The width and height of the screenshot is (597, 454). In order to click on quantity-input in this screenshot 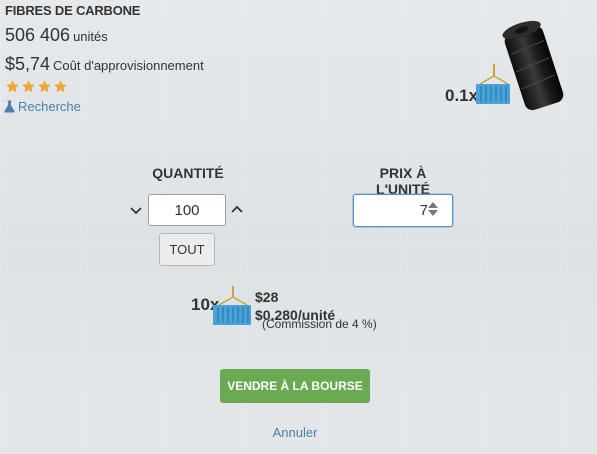, I will do `click(187, 210)`.